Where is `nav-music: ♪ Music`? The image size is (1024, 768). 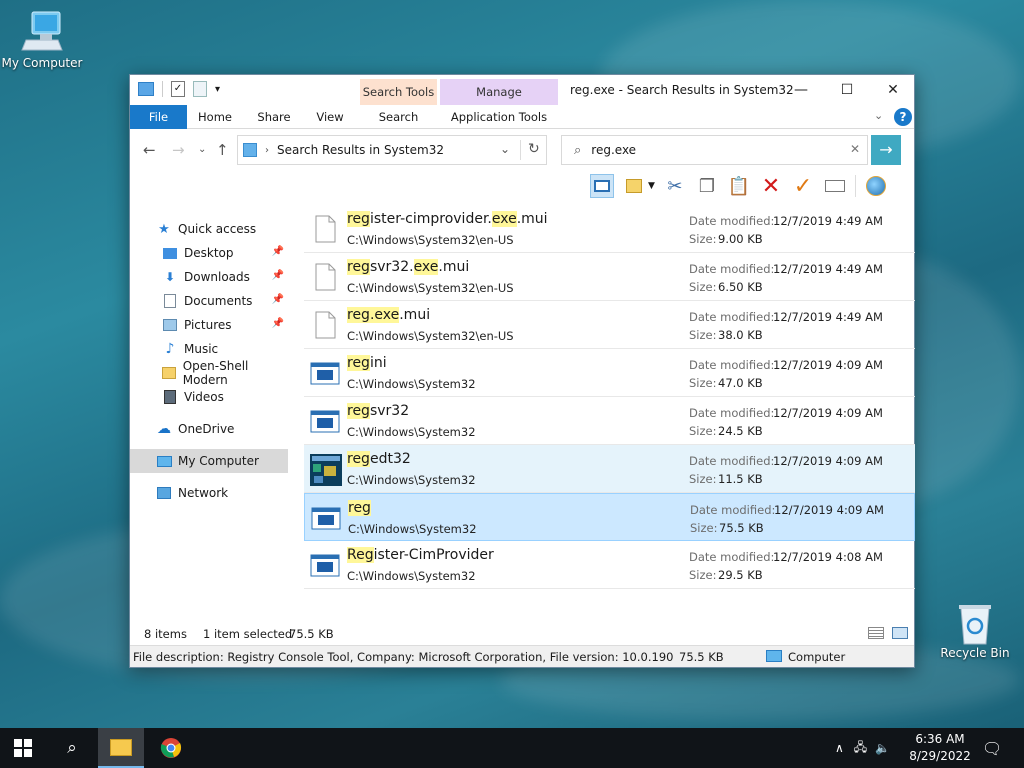 nav-music: ♪ Music is located at coordinates (209, 349).